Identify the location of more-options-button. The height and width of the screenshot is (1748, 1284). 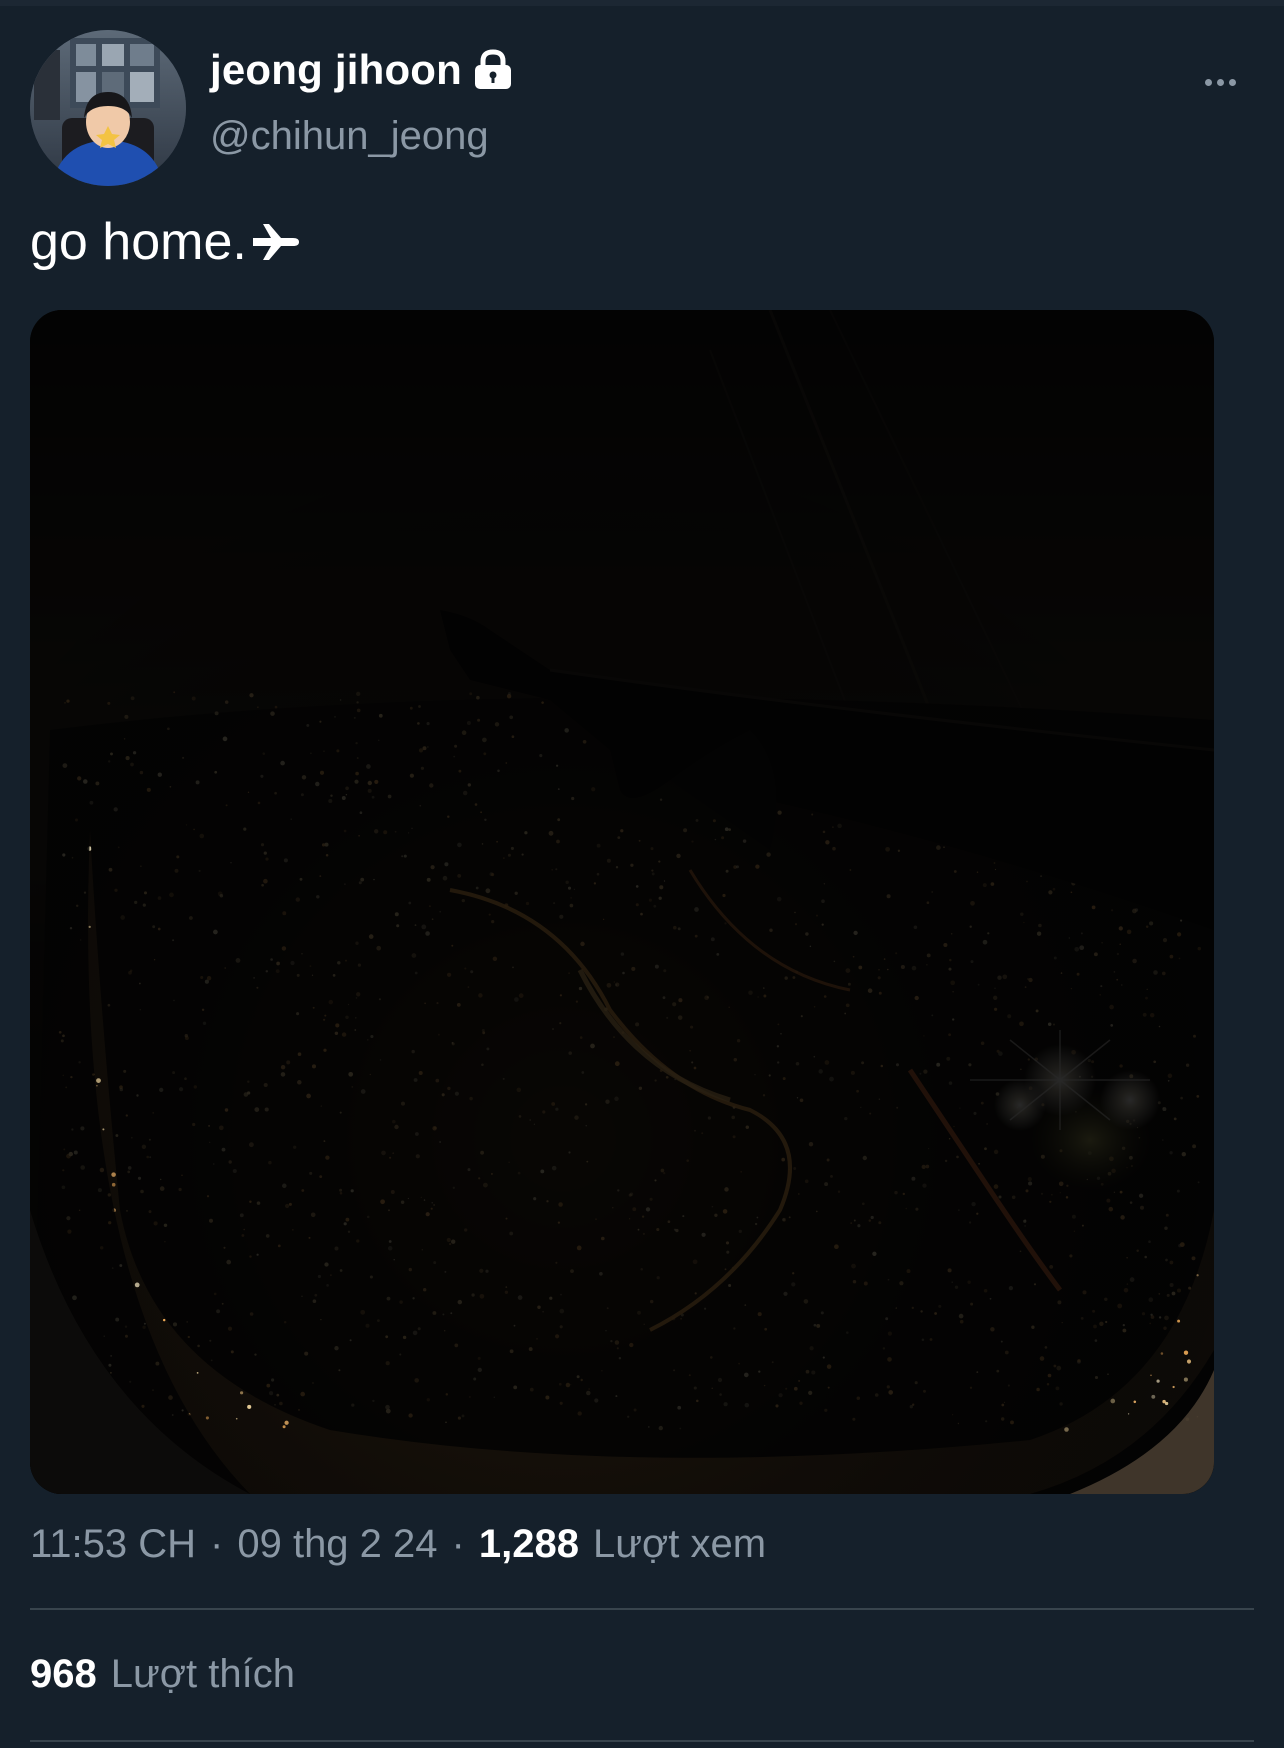
(1220, 82).